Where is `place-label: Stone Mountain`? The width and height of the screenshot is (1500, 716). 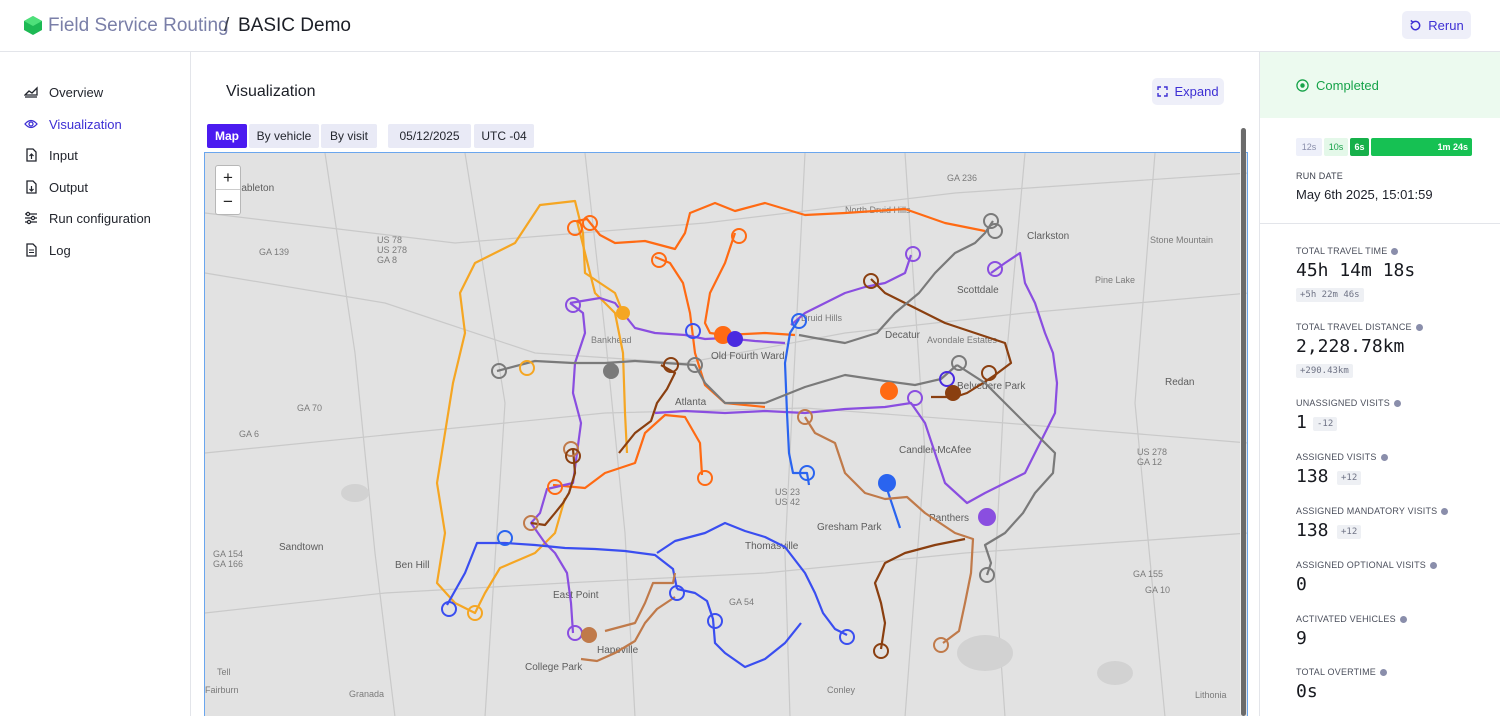 place-label: Stone Mountain is located at coordinates (1181, 240).